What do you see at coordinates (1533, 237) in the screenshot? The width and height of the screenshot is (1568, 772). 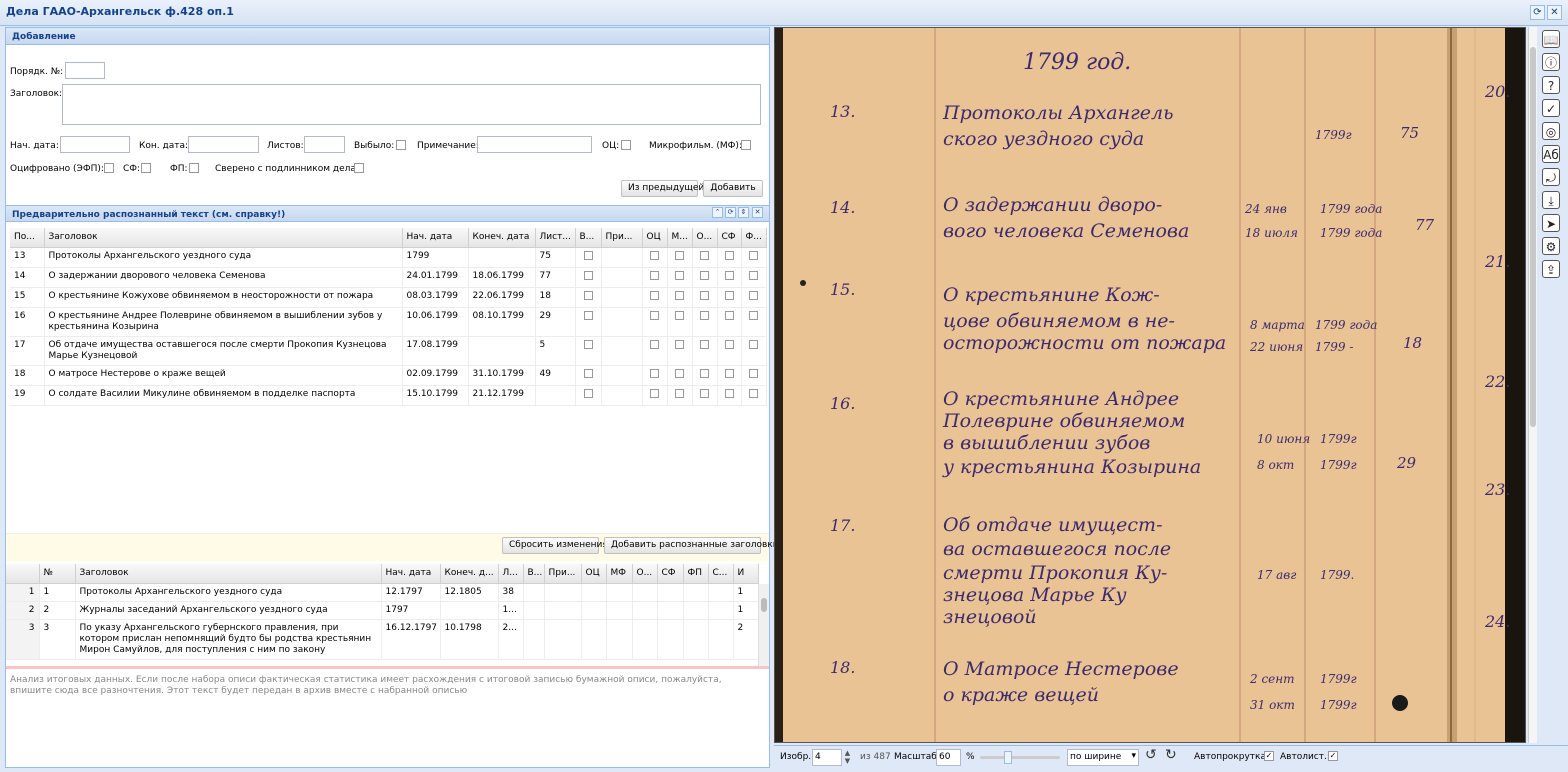 I see `image-scrollbar-thumb` at bounding box center [1533, 237].